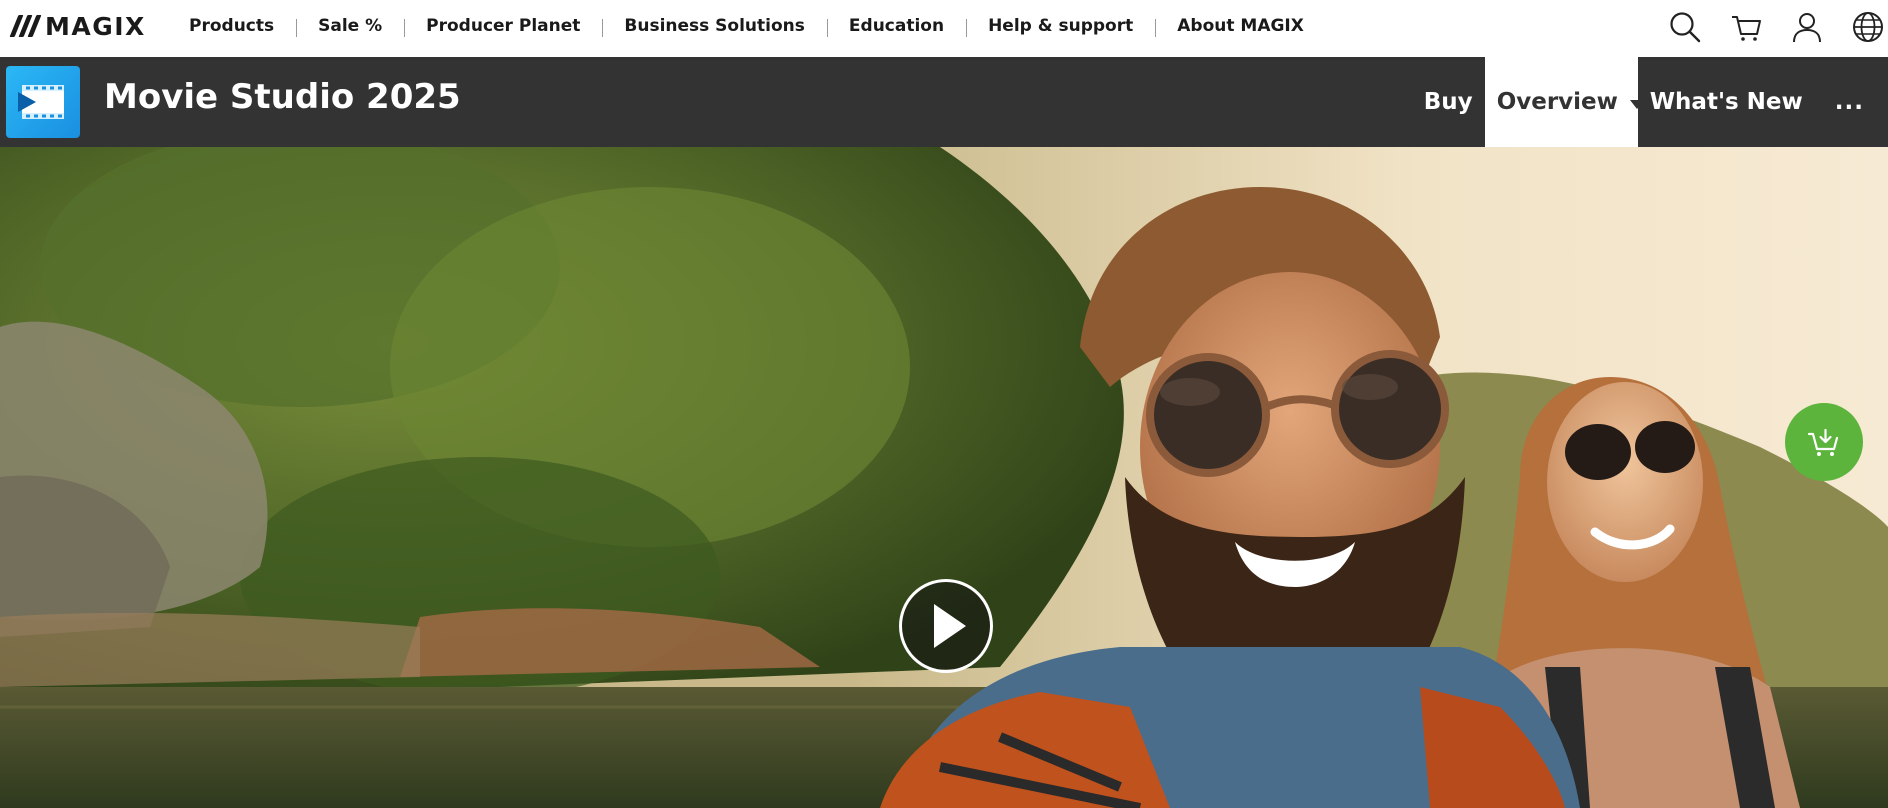  What do you see at coordinates (1807, 27) in the screenshot?
I see `user-icon` at bounding box center [1807, 27].